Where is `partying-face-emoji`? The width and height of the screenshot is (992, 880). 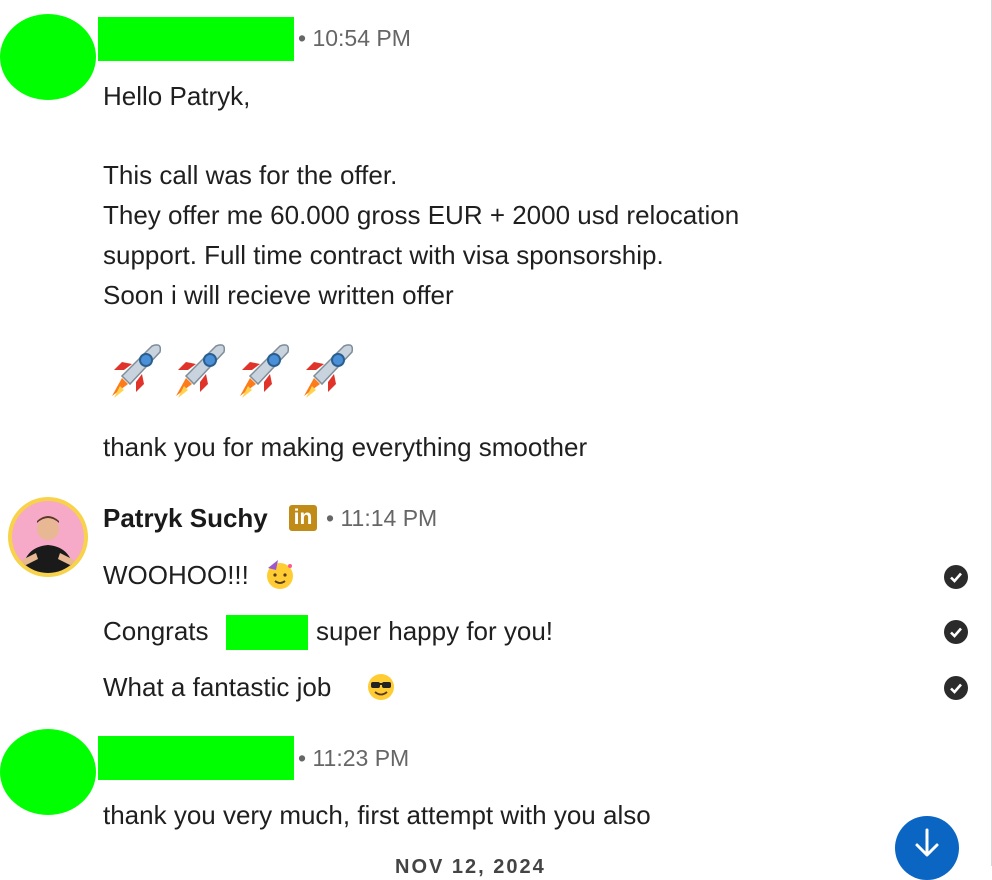
partying-face-emoji is located at coordinates (280, 574).